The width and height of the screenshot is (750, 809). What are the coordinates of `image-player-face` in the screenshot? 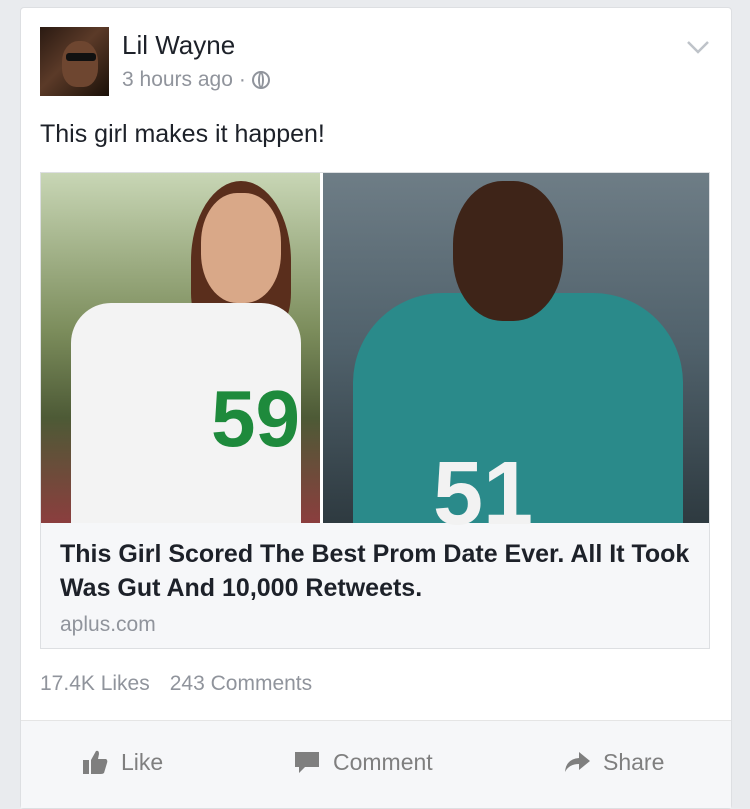 It's located at (508, 251).